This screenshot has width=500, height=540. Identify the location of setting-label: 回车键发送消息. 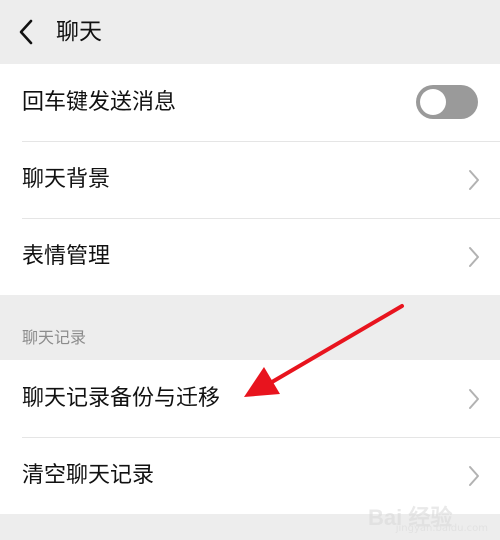
(99, 102).